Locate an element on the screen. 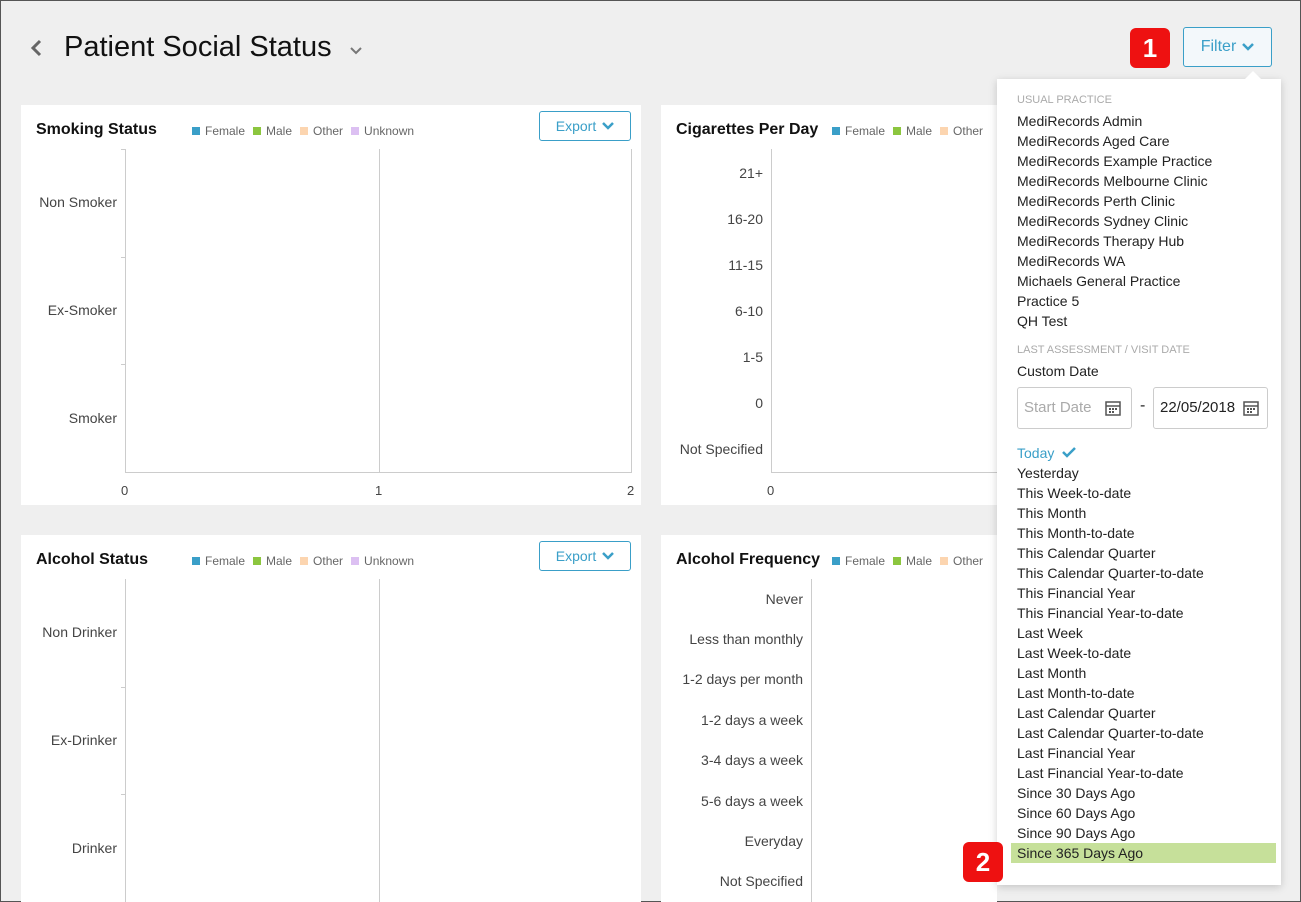 This screenshot has height=902, width=1301. practice-option: MediRecords Admin is located at coordinates (1079, 121).